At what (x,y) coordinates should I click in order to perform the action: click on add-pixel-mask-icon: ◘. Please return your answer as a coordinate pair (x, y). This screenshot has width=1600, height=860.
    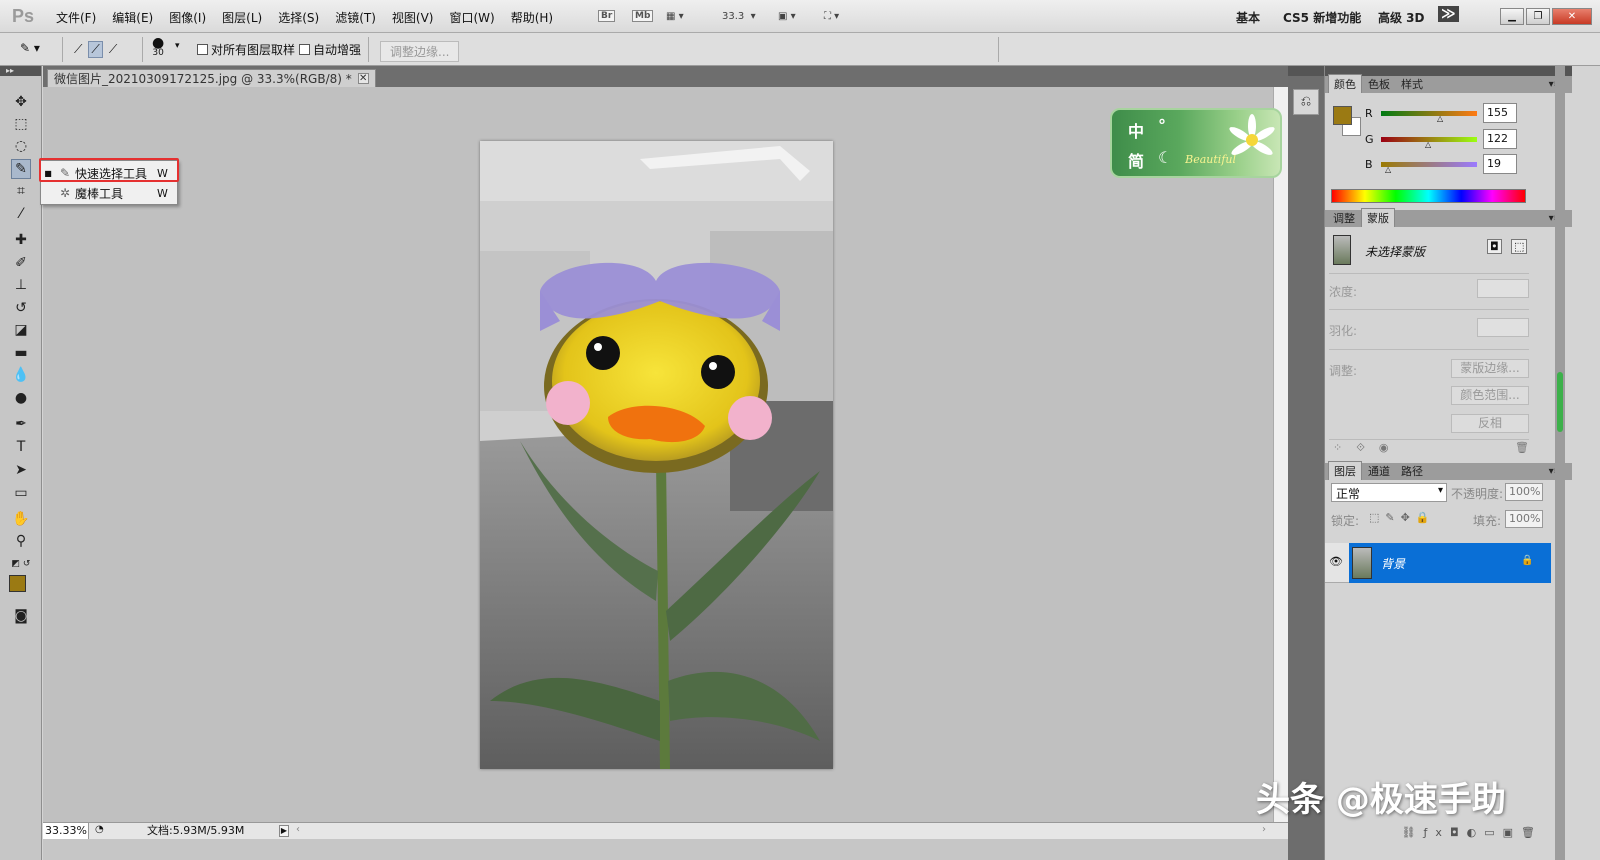
    Looking at the image, I should click on (1494, 246).